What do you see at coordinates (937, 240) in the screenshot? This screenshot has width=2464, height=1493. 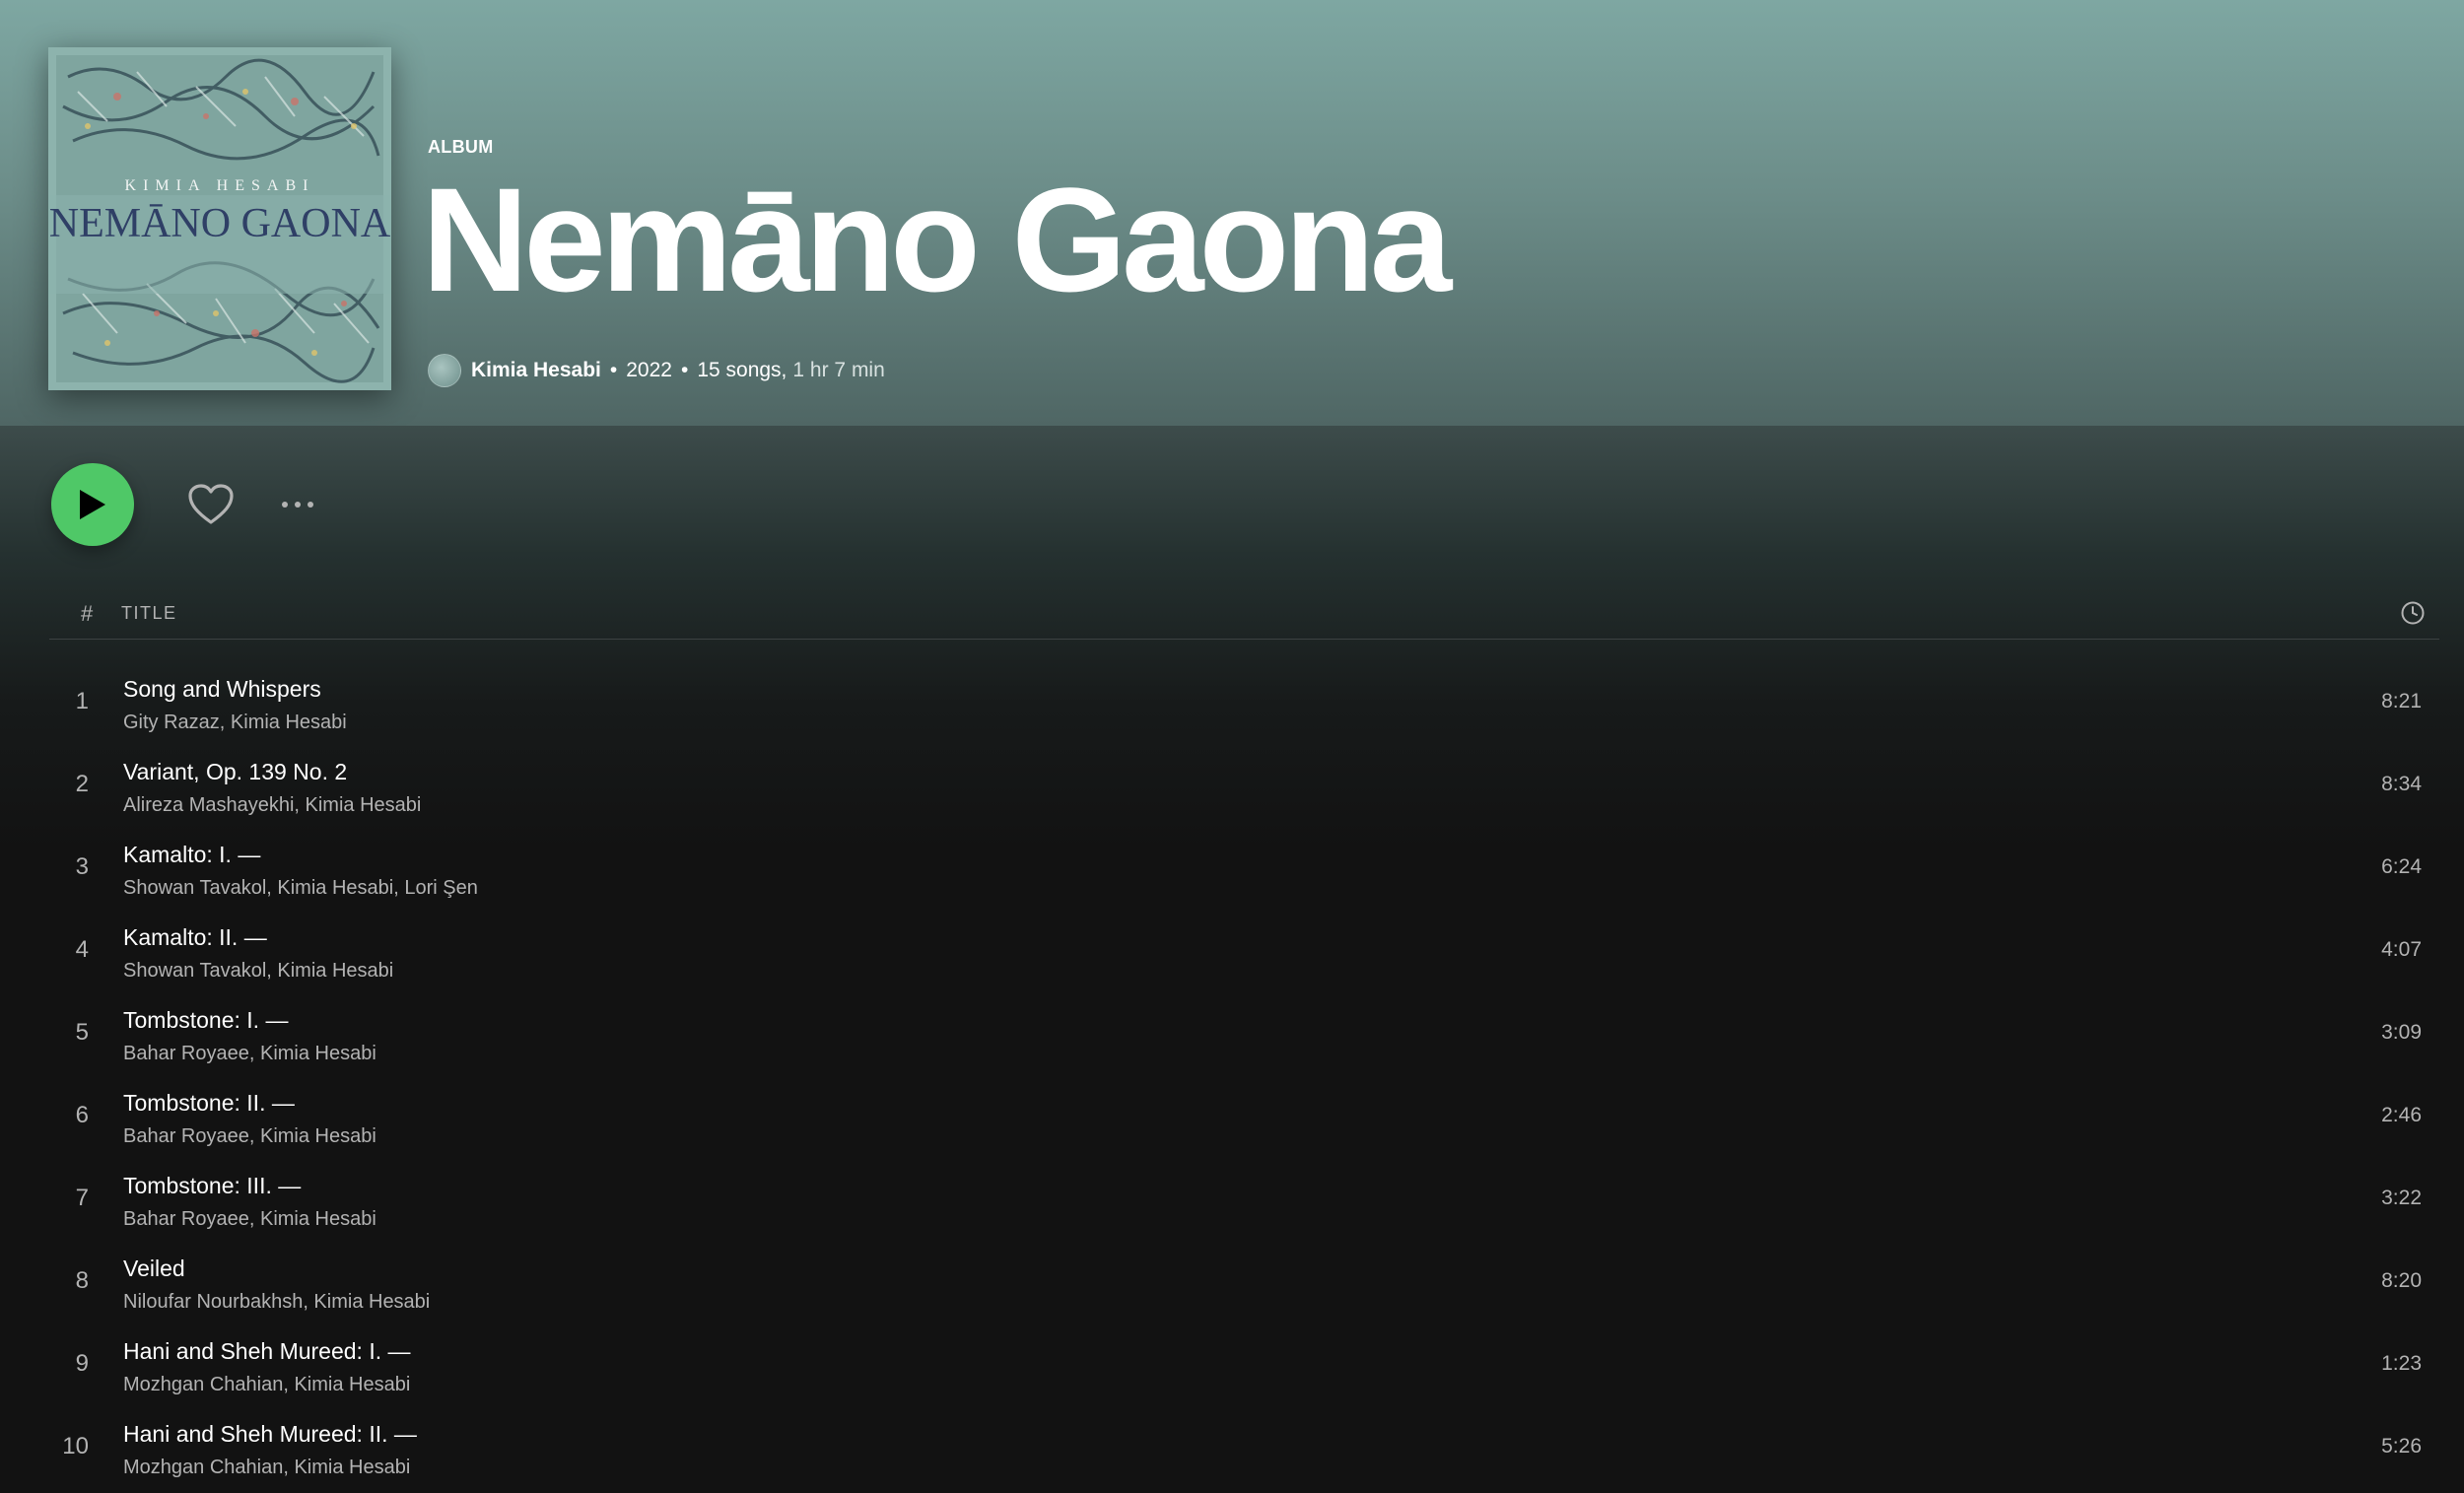 I see `album-title: Nemāno Gaona` at bounding box center [937, 240].